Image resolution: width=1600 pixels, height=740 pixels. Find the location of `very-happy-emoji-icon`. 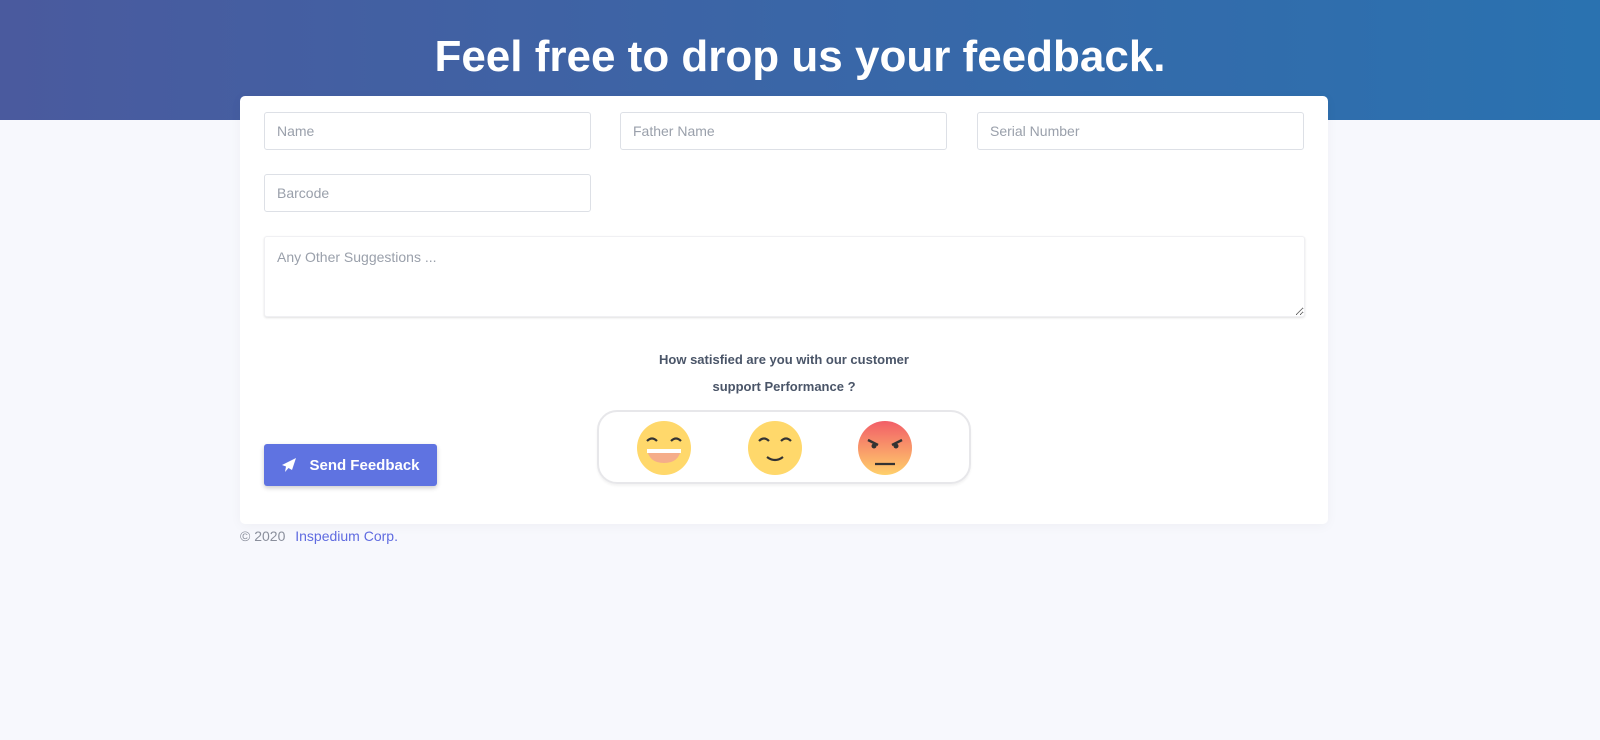

very-happy-emoji-icon is located at coordinates (664, 448).